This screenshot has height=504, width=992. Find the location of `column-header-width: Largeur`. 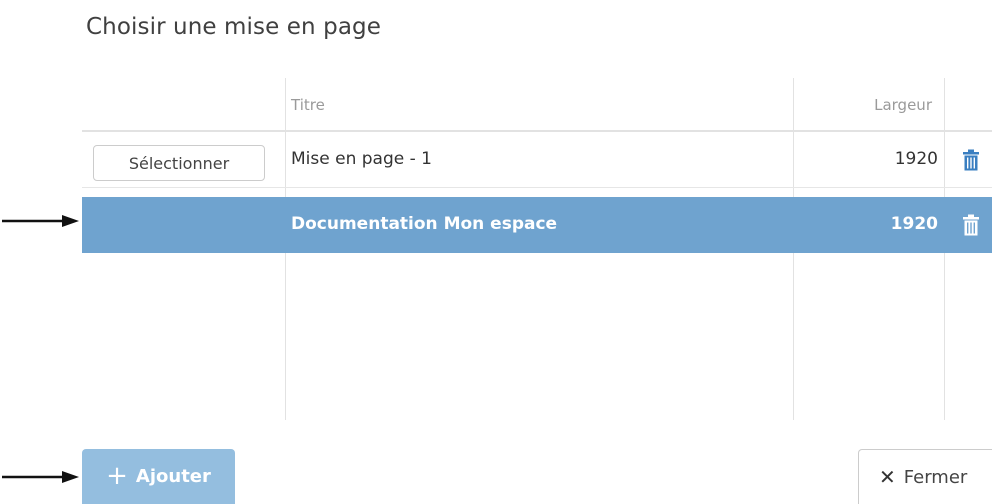

column-header-width: Largeur is located at coordinates (903, 105).